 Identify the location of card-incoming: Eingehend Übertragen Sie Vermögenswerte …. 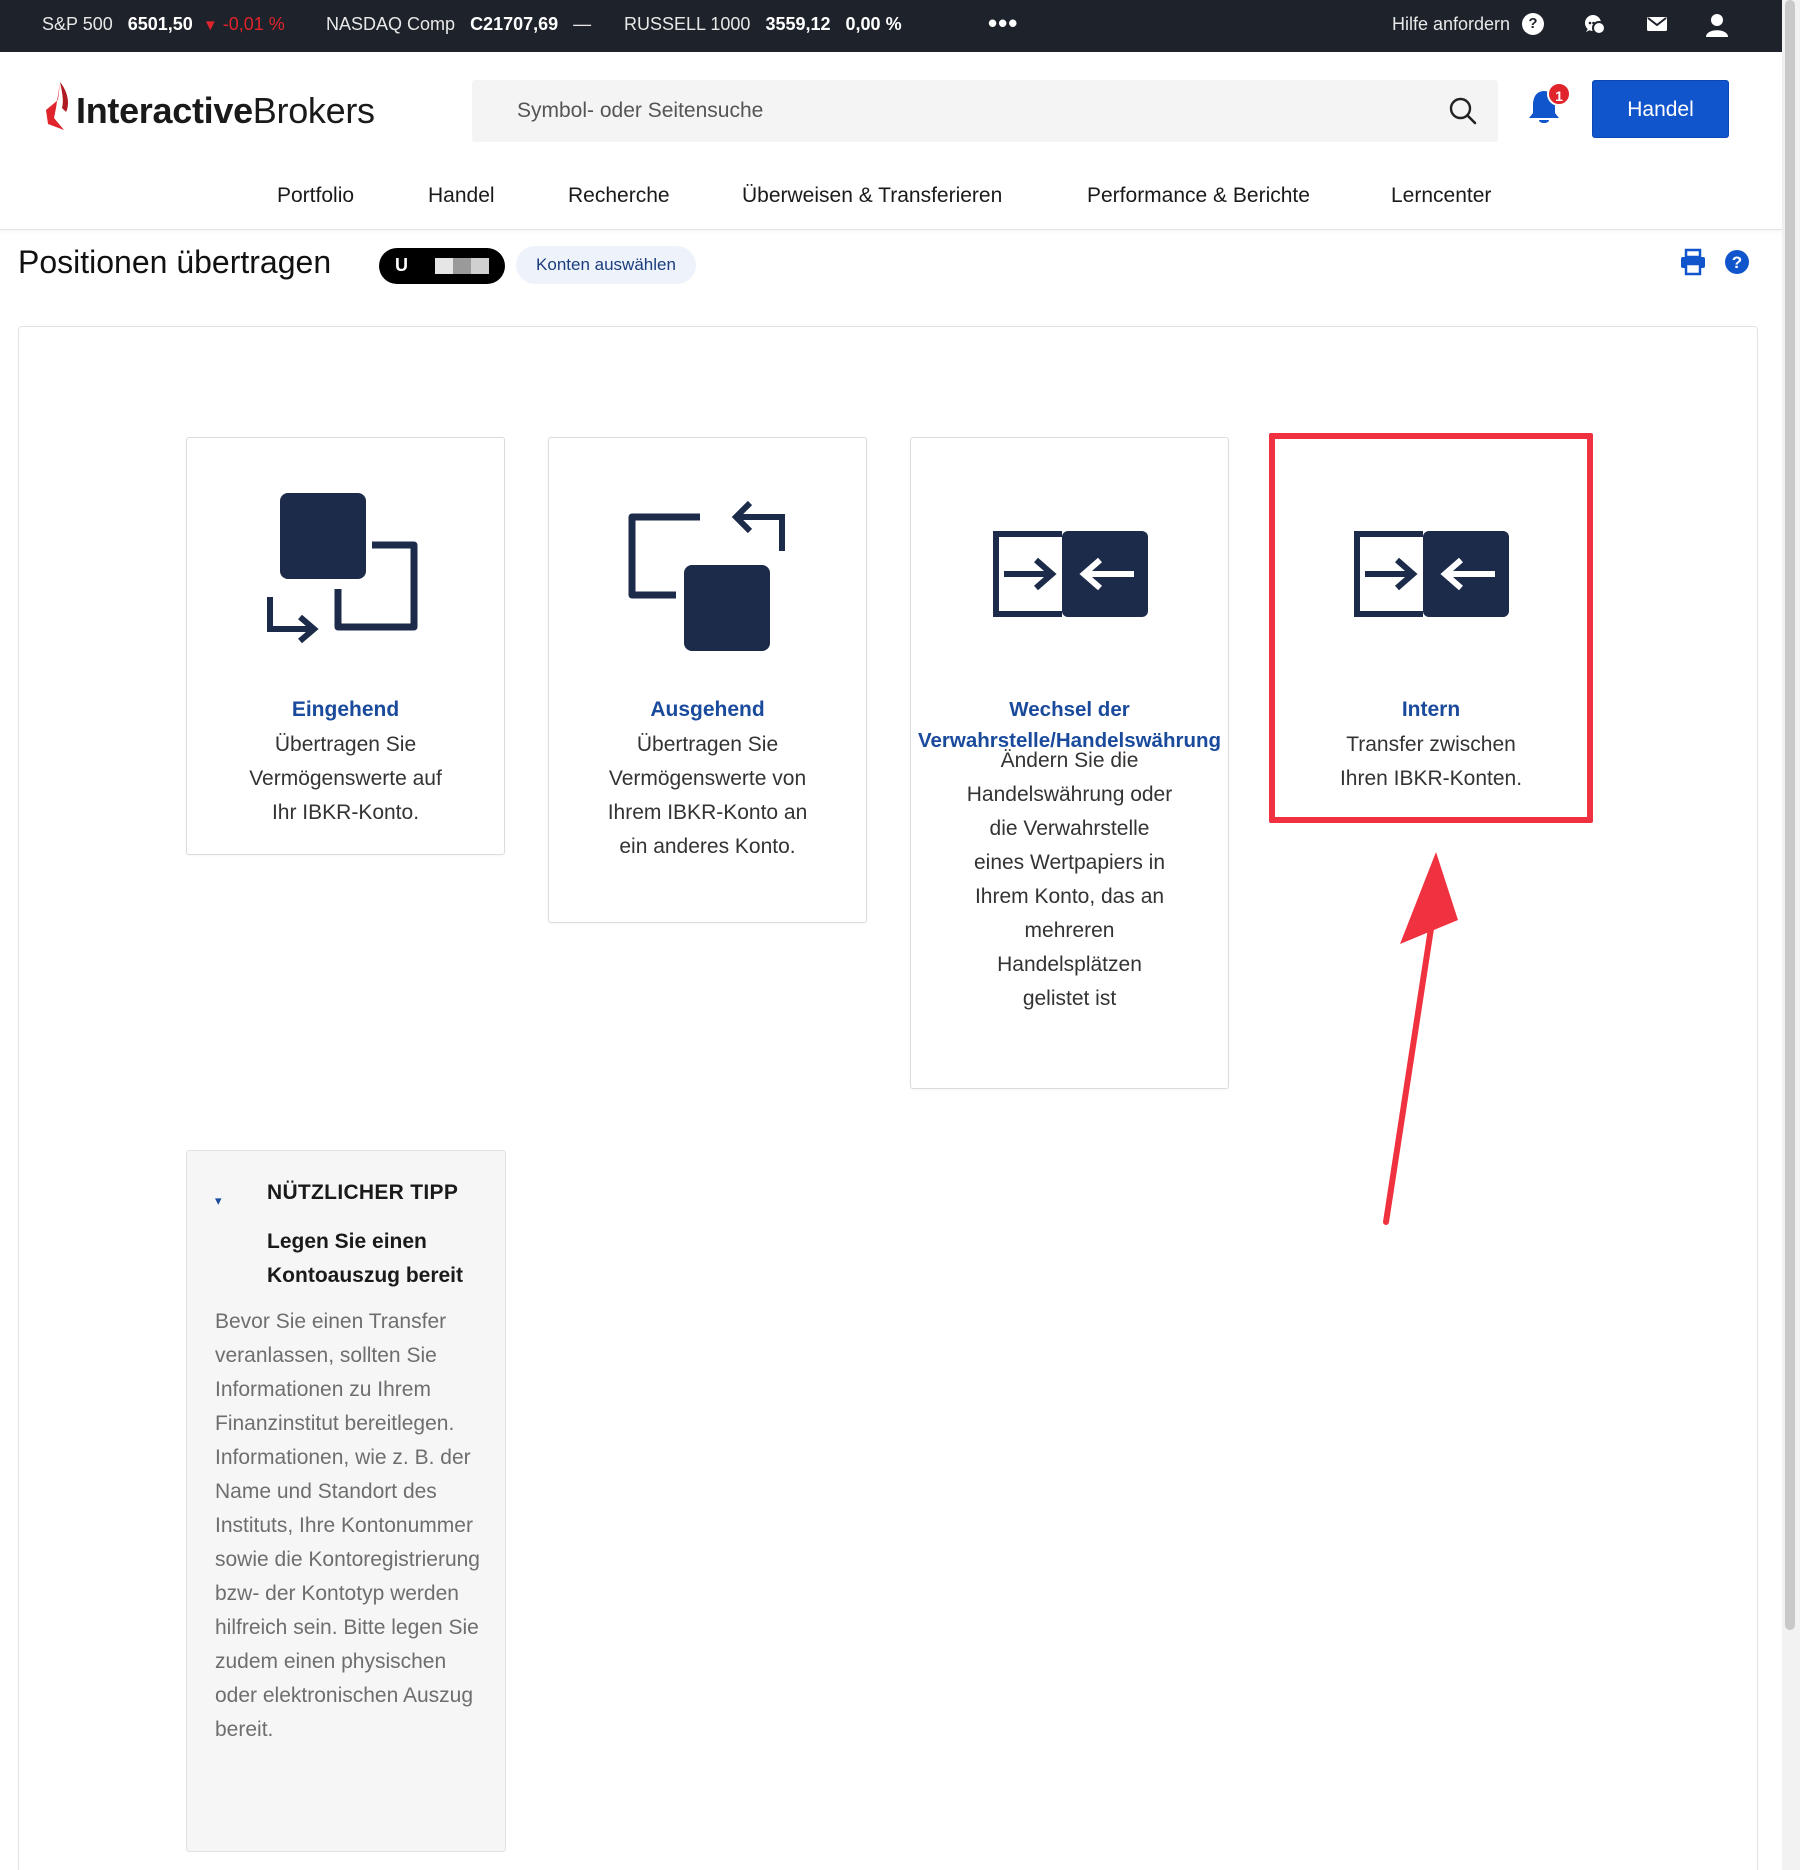
(345, 646).